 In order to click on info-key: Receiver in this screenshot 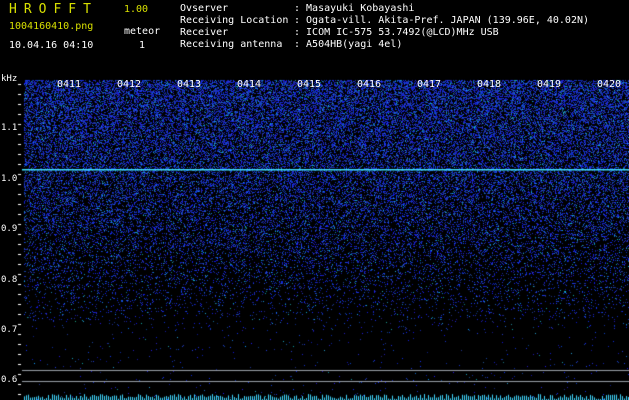, I will do `click(204, 32)`.